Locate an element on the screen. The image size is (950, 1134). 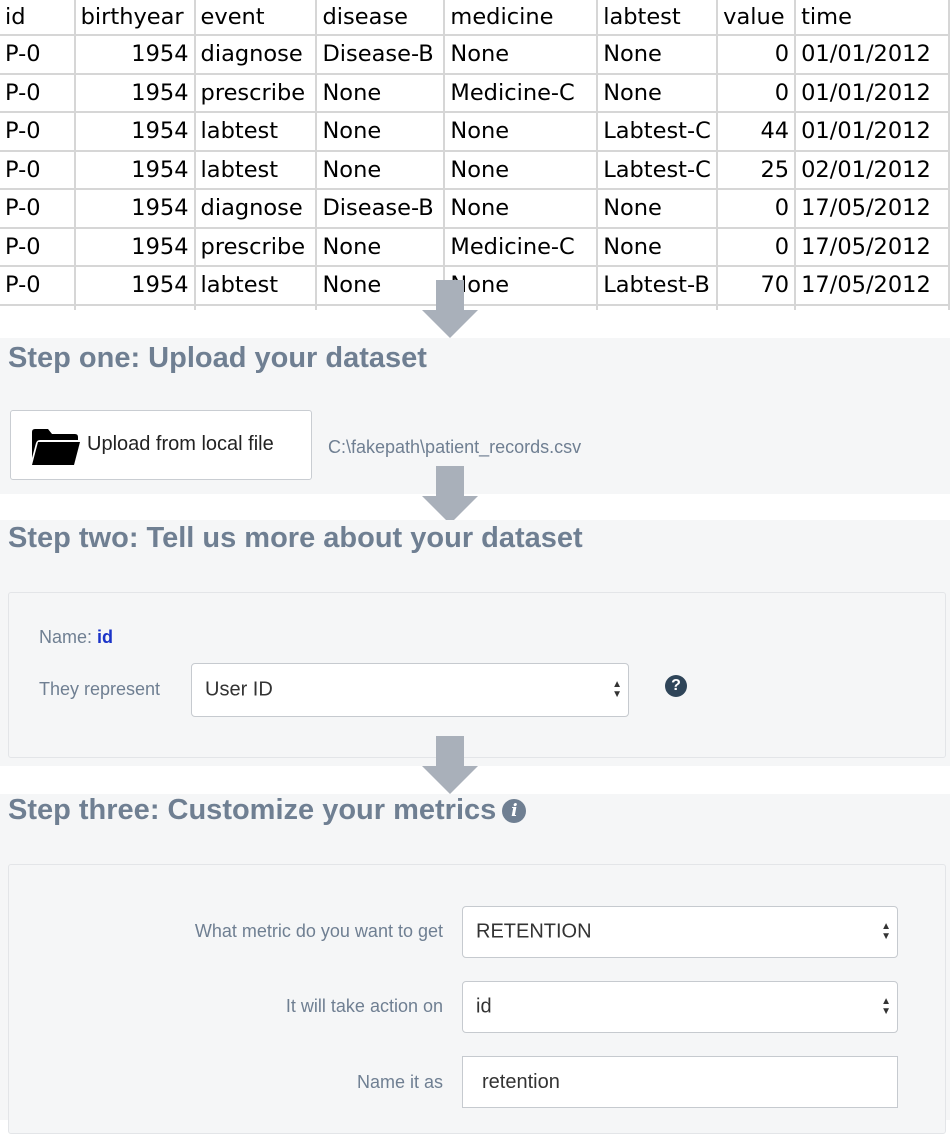
help-icon: ? is located at coordinates (676, 686).